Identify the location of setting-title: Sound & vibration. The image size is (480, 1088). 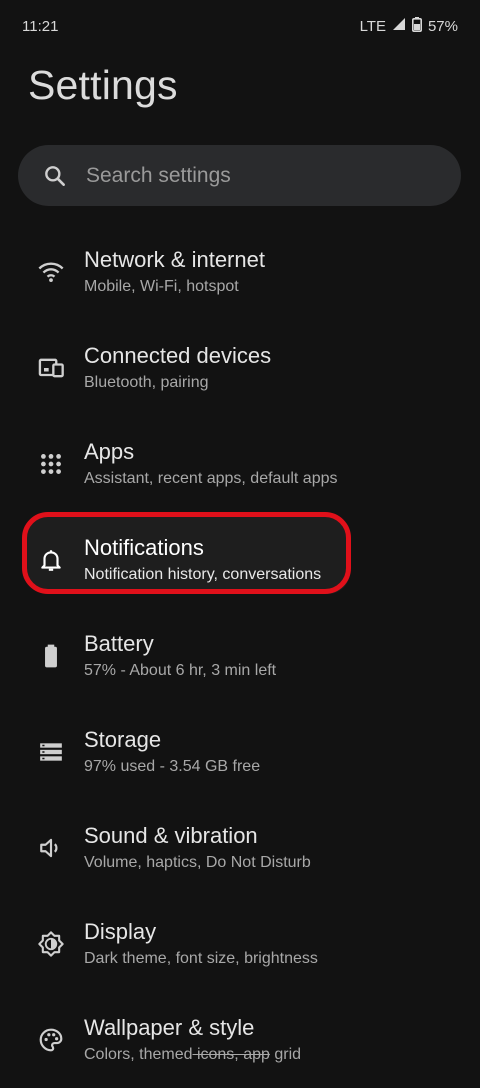
(171, 835).